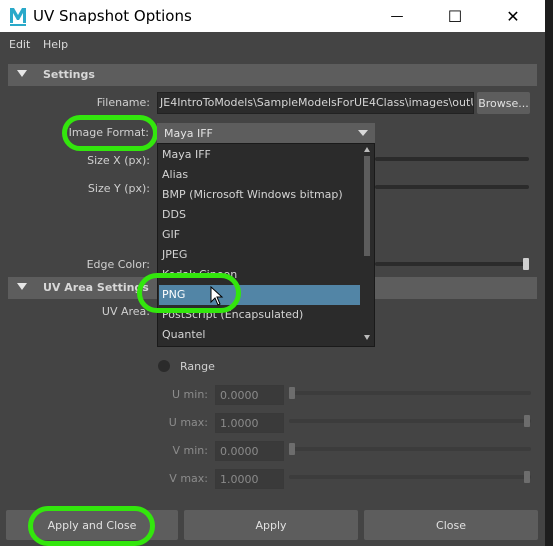  Describe the element at coordinates (110, 133) in the screenshot. I see `highlight-circle-image-format` at that location.